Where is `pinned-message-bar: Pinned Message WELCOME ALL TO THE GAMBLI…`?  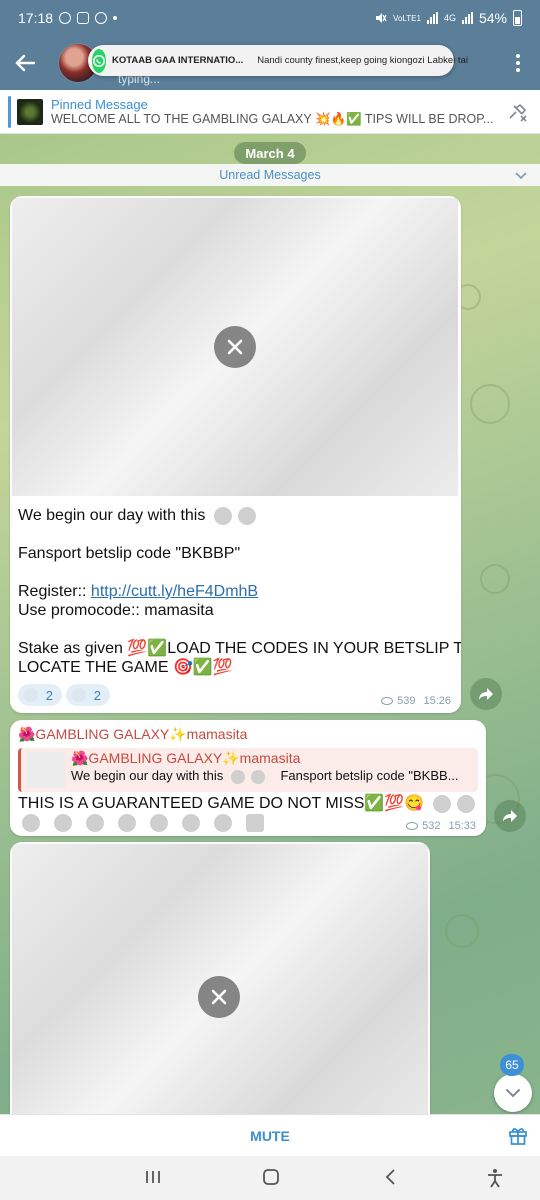 pinned-message-bar: Pinned Message WELCOME ALL TO THE GAMBLI… is located at coordinates (270, 112).